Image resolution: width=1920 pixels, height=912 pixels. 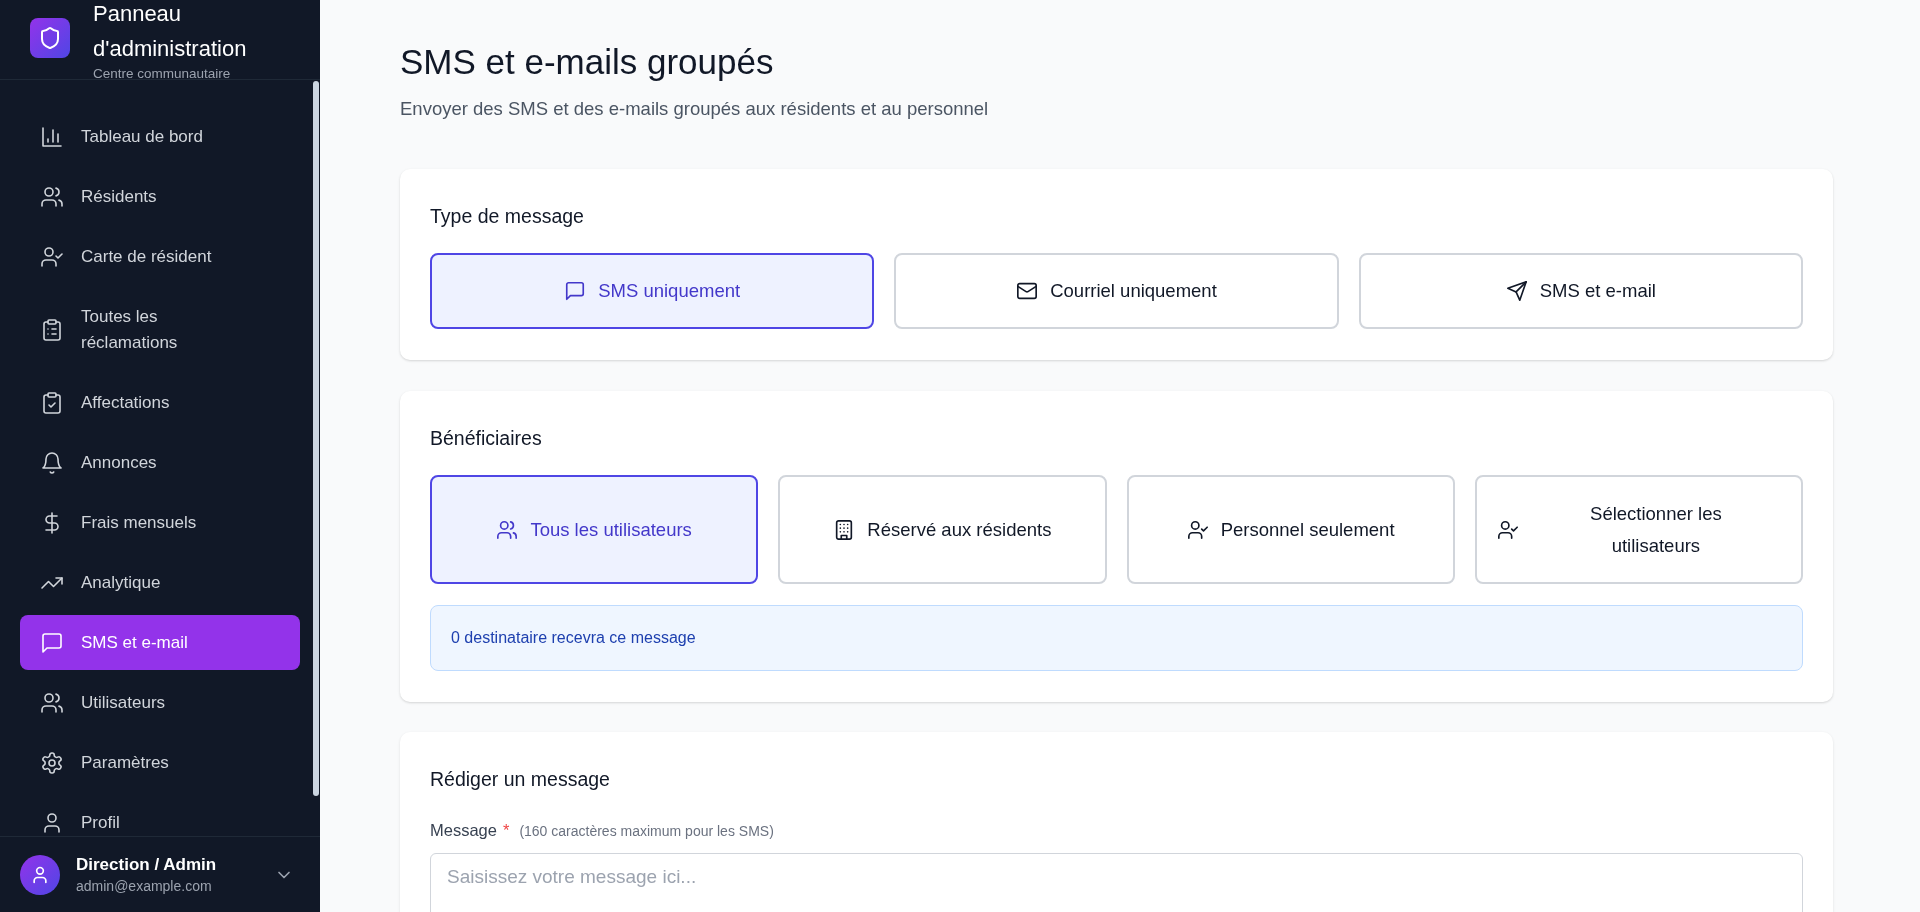 I want to click on option-button: Personnel seulement, so click(x=1290, y=529).